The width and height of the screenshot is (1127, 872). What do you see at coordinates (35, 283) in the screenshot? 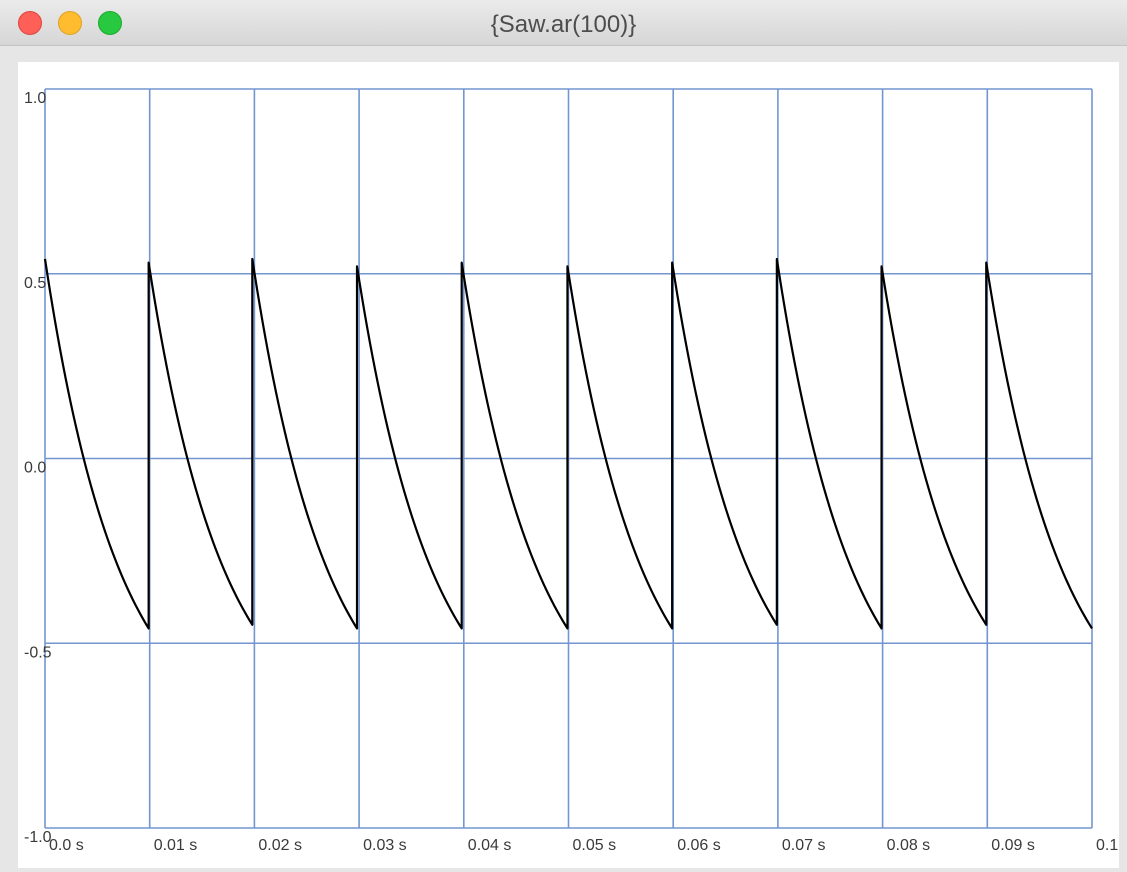
I see `y-tick-label: 0.5` at bounding box center [35, 283].